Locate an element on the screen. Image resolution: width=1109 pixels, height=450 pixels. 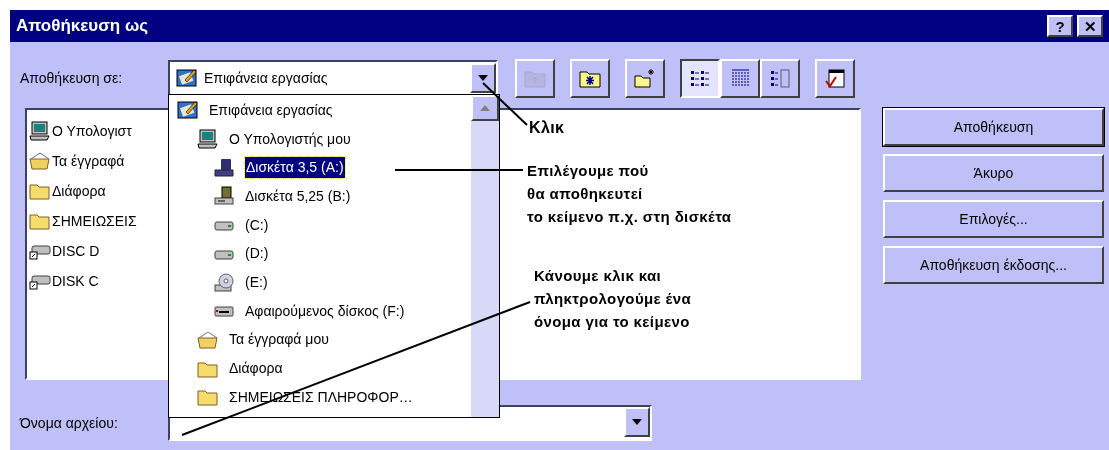
filename-label: Όνομα αρχείου: is located at coordinates (69, 423).